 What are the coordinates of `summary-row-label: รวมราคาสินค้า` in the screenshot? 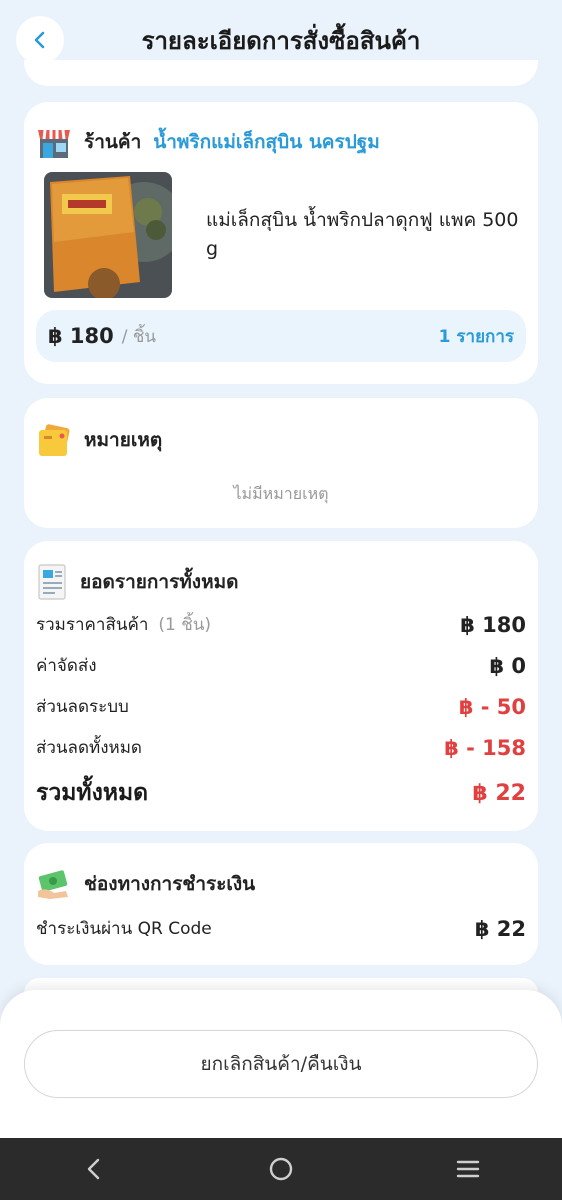 It's located at (92, 625).